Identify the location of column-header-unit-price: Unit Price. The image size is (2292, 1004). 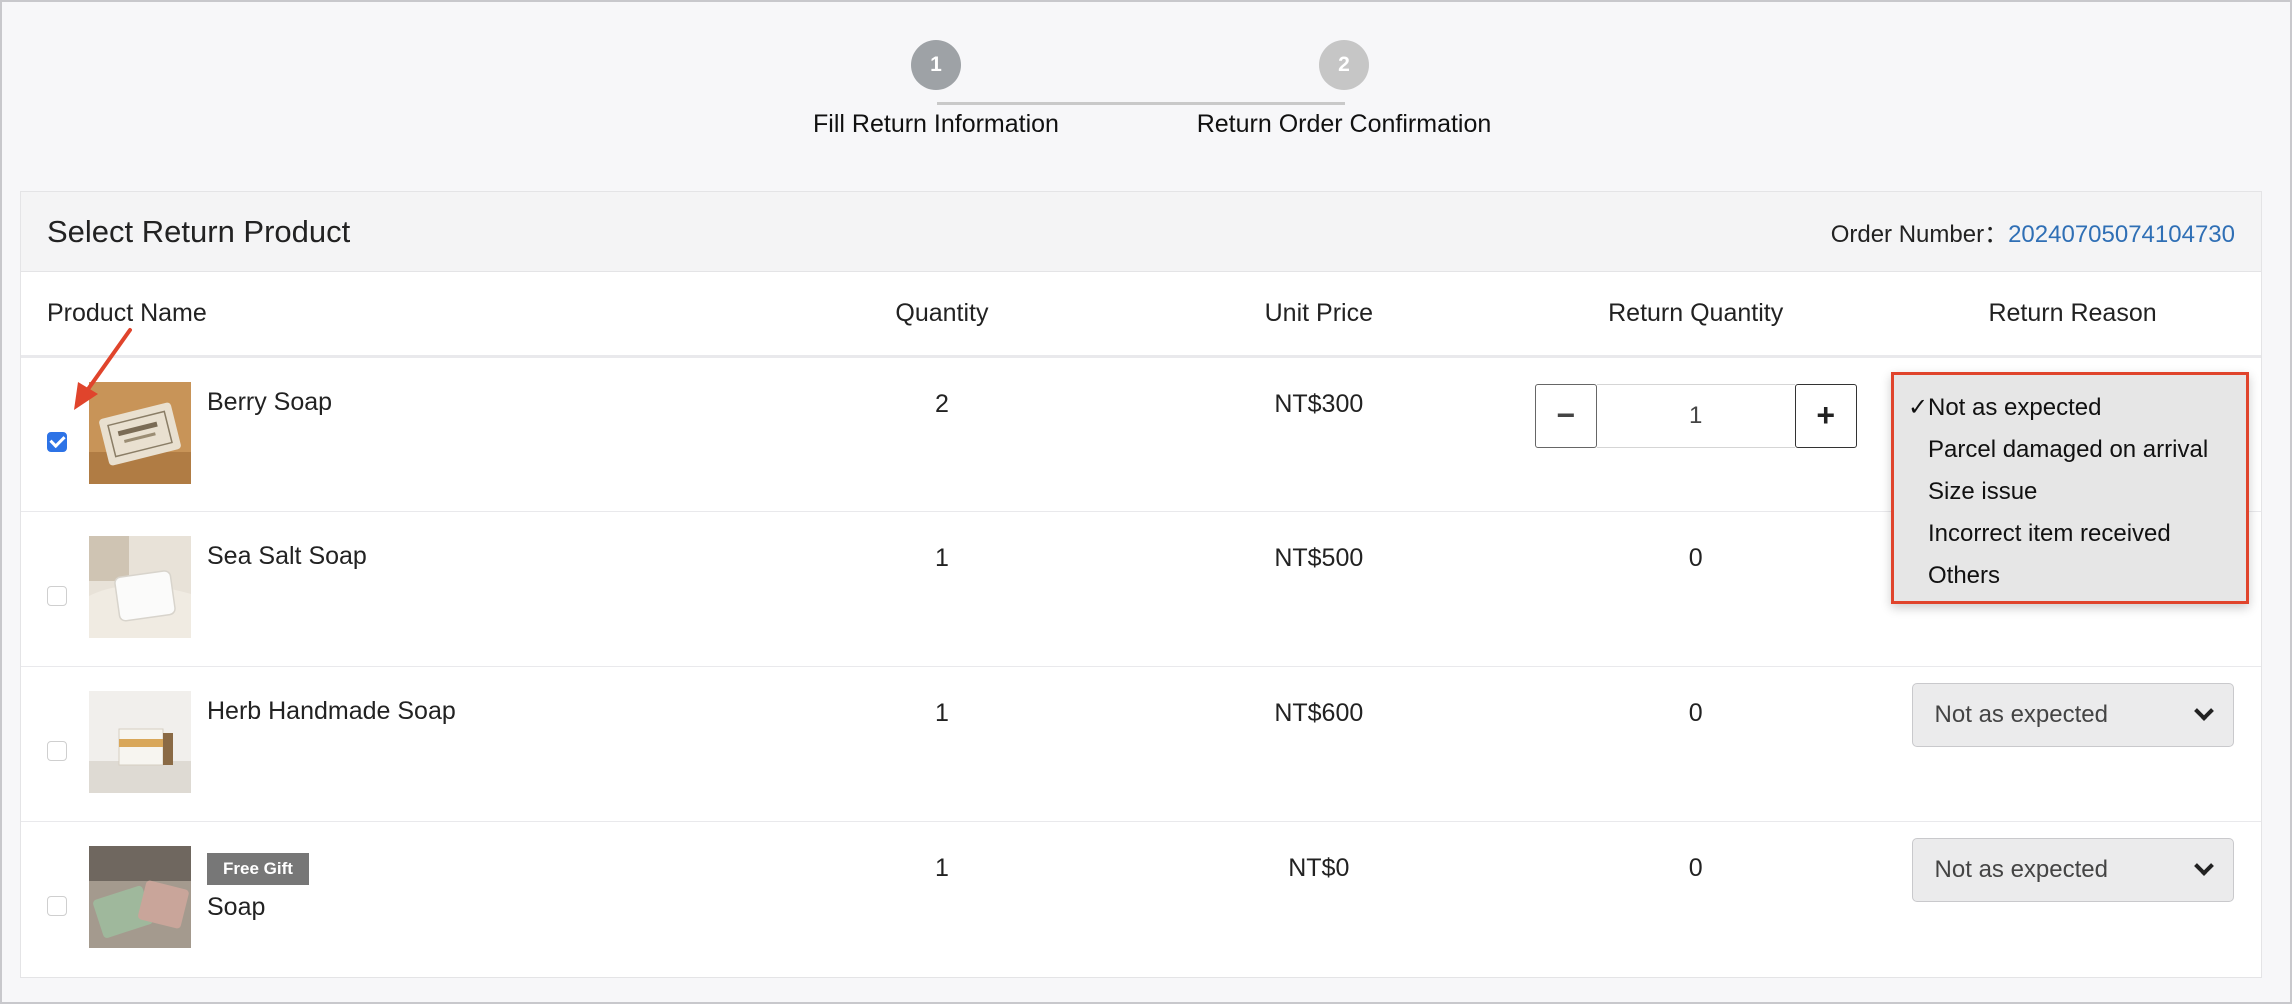
(1319, 315).